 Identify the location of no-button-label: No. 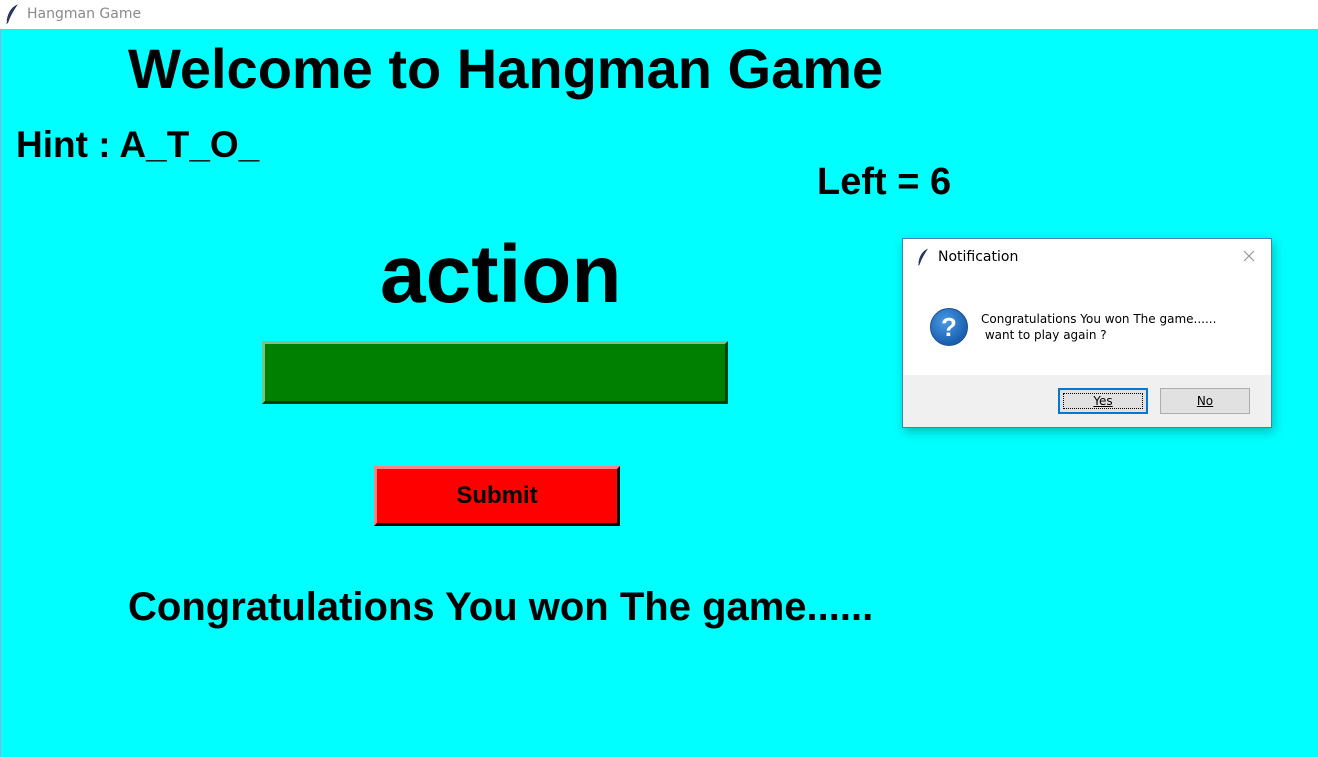
(1205, 401).